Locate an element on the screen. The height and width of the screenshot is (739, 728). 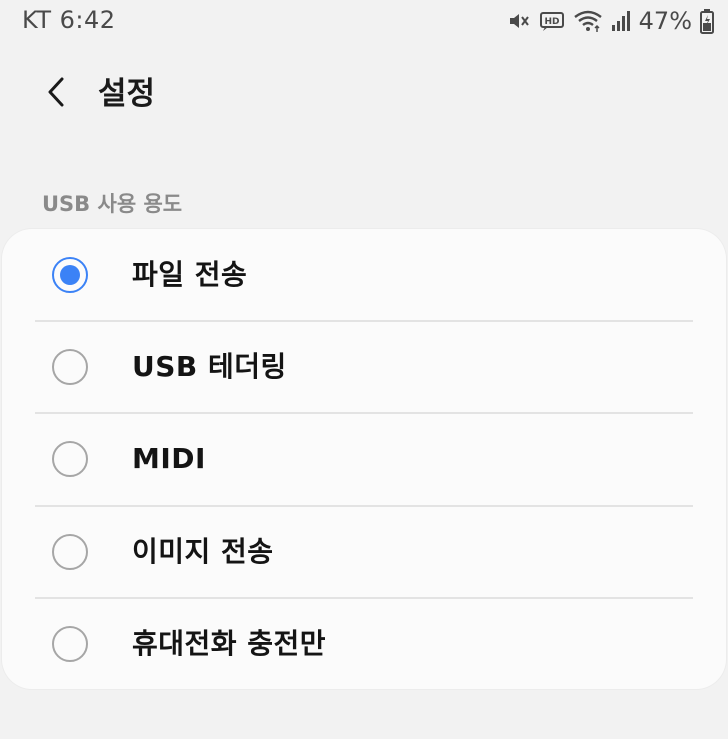
radio-selected-icon is located at coordinates (70, 275).